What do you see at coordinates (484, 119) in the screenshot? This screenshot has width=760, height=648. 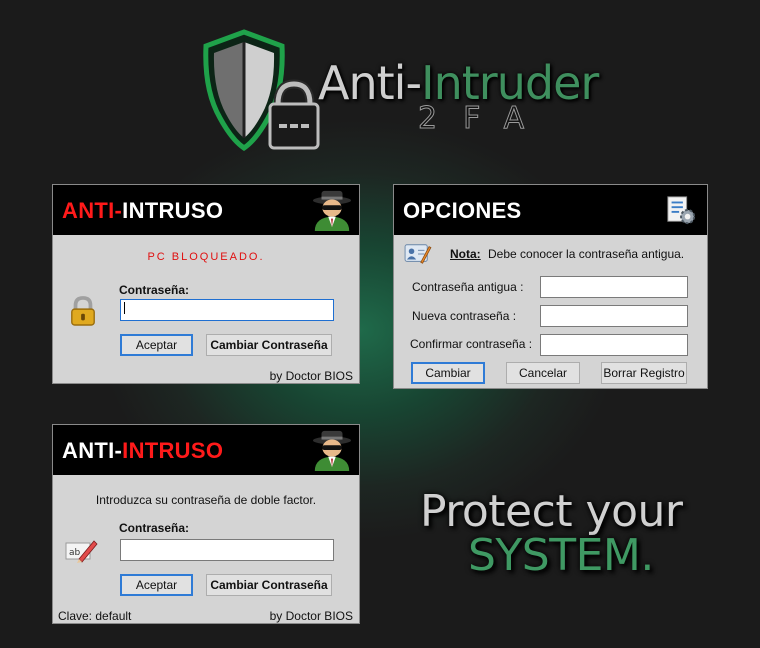 I see `app-logo-subtitle: 2FA` at bounding box center [484, 119].